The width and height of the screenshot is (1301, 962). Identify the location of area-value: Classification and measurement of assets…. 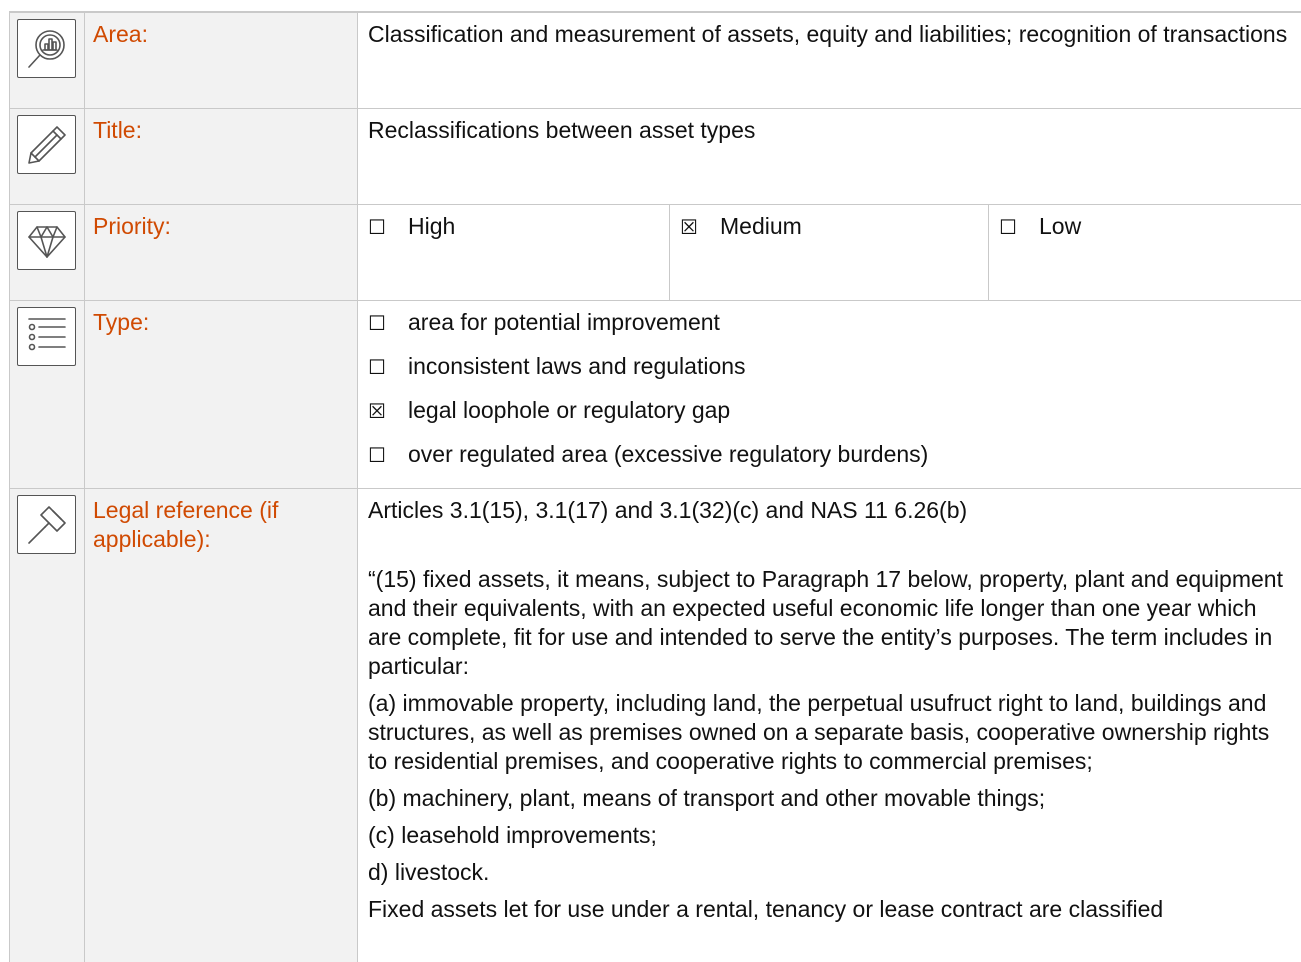
(829, 60).